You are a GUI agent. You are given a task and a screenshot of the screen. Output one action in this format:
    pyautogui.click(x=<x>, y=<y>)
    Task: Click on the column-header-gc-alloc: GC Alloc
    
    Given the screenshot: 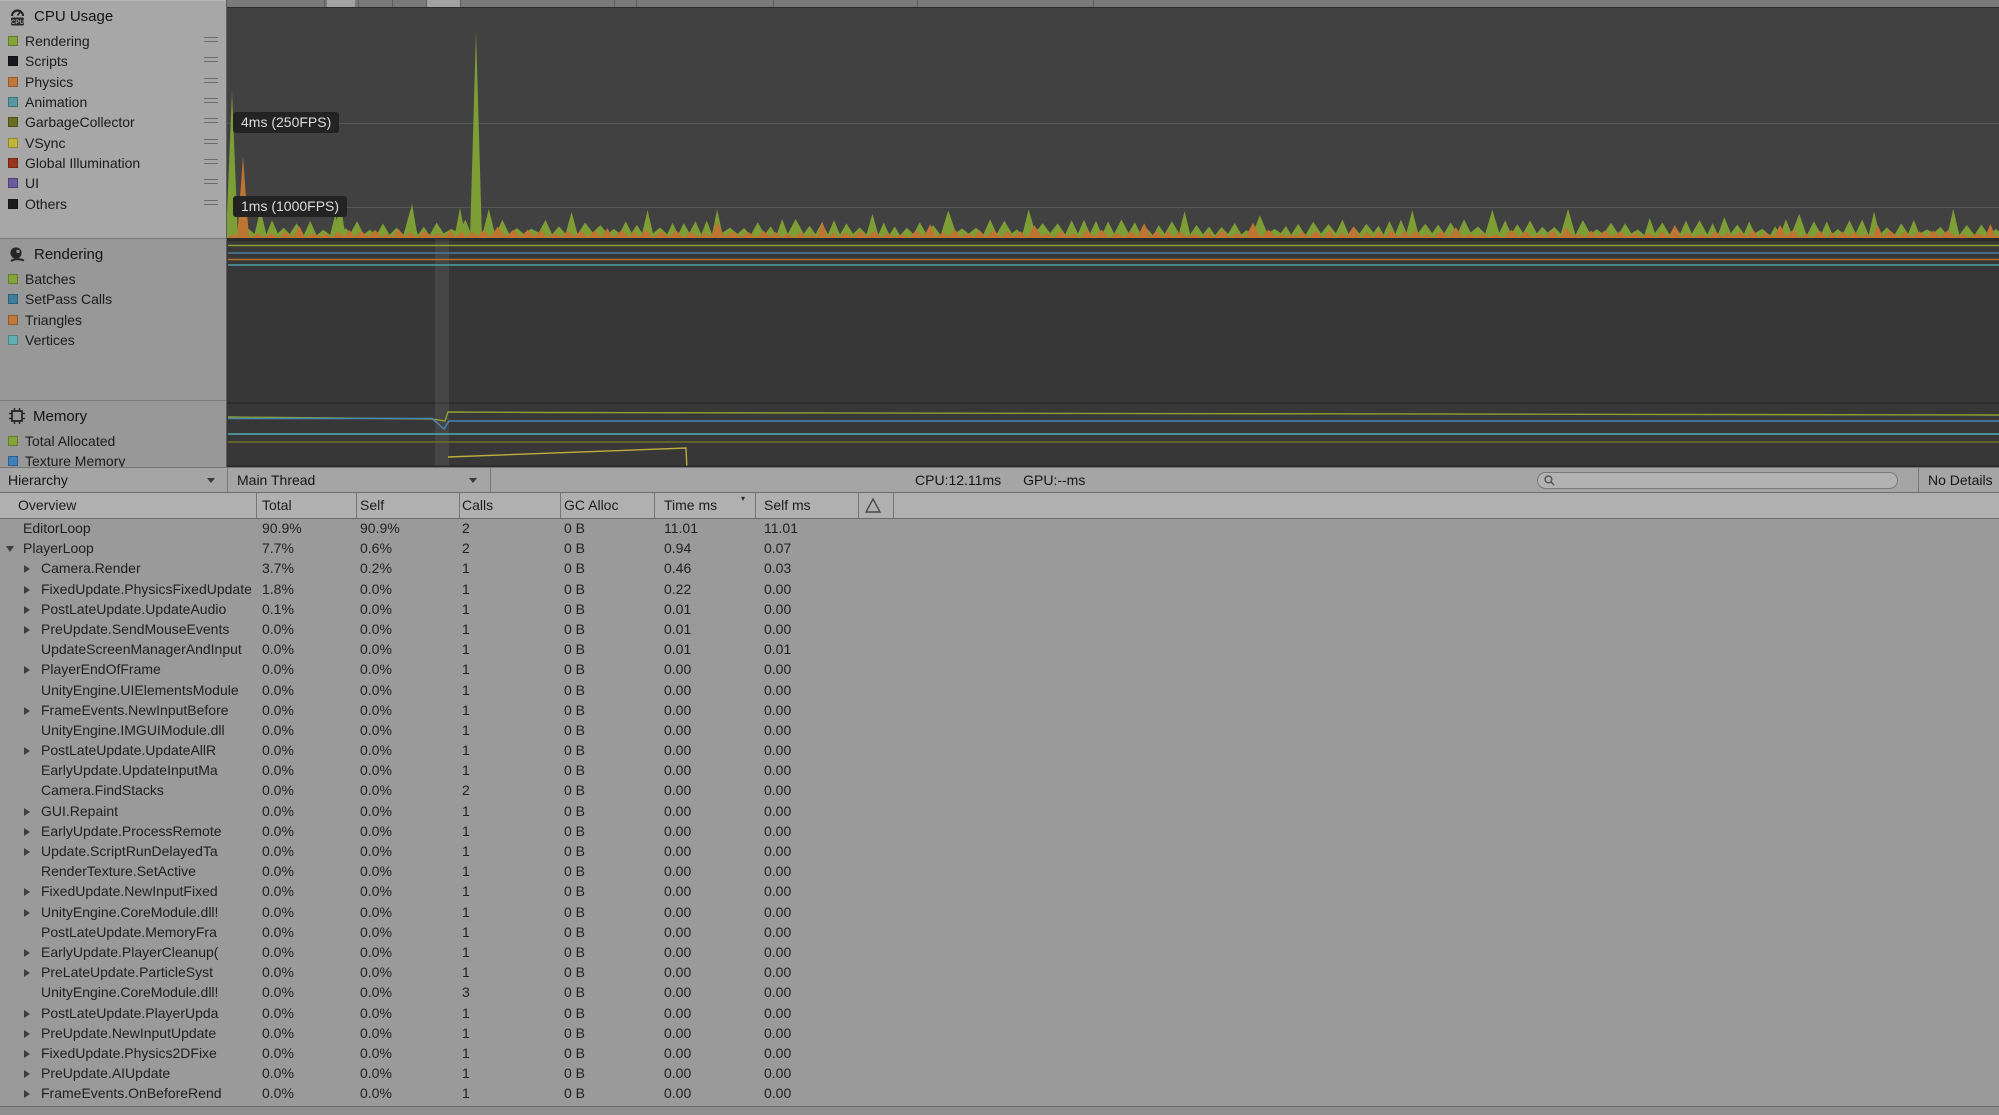 What is the action you would take?
    pyautogui.click(x=591, y=505)
    